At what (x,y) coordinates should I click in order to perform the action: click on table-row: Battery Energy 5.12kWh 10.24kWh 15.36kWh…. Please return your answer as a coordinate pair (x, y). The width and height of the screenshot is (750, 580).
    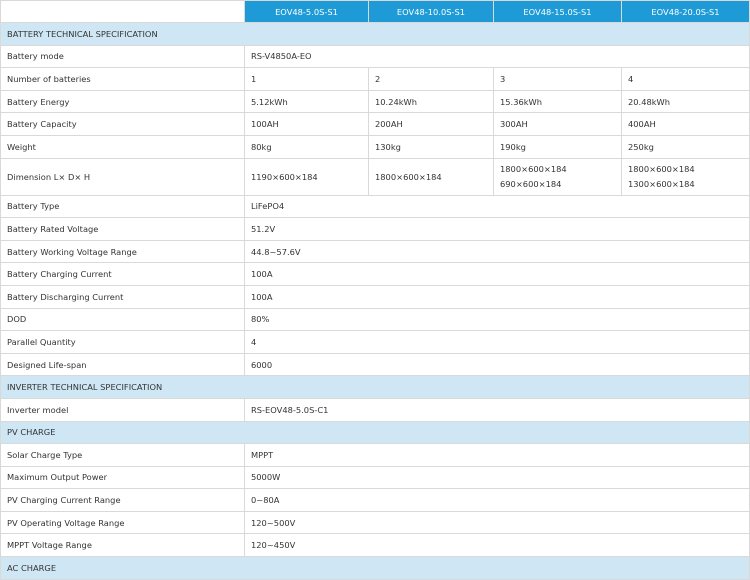
    Looking at the image, I should click on (375, 101).